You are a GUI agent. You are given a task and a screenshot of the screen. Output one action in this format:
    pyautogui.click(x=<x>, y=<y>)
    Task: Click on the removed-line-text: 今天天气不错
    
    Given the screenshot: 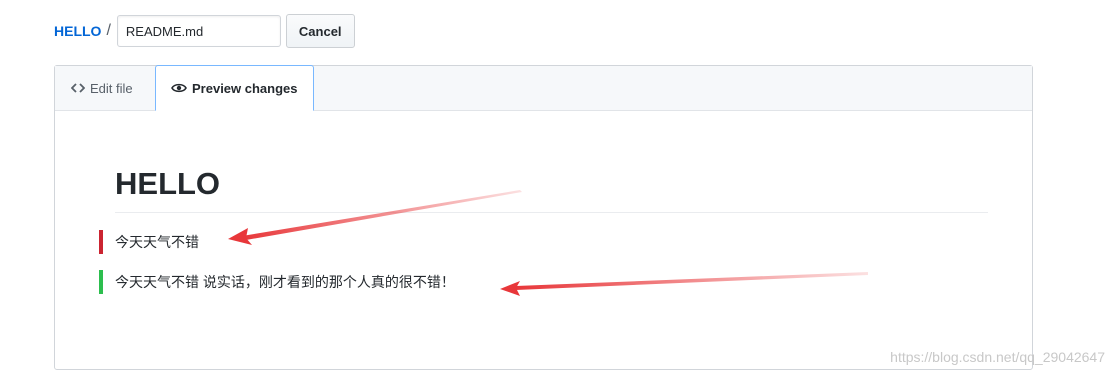 What is the action you would take?
    pyautogui.click(x=157, y=242)
    